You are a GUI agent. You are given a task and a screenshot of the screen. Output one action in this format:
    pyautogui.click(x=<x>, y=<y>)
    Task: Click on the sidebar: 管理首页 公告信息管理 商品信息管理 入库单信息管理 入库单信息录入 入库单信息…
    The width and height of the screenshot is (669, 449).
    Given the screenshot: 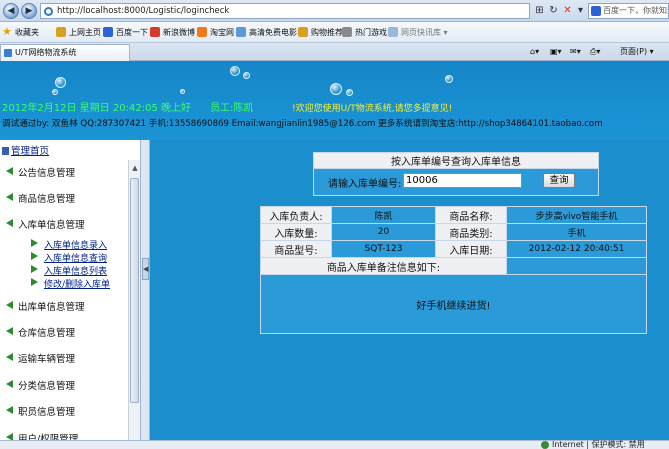 What is the action you would take?
    pyautogui.click(x=70, y=294)
    